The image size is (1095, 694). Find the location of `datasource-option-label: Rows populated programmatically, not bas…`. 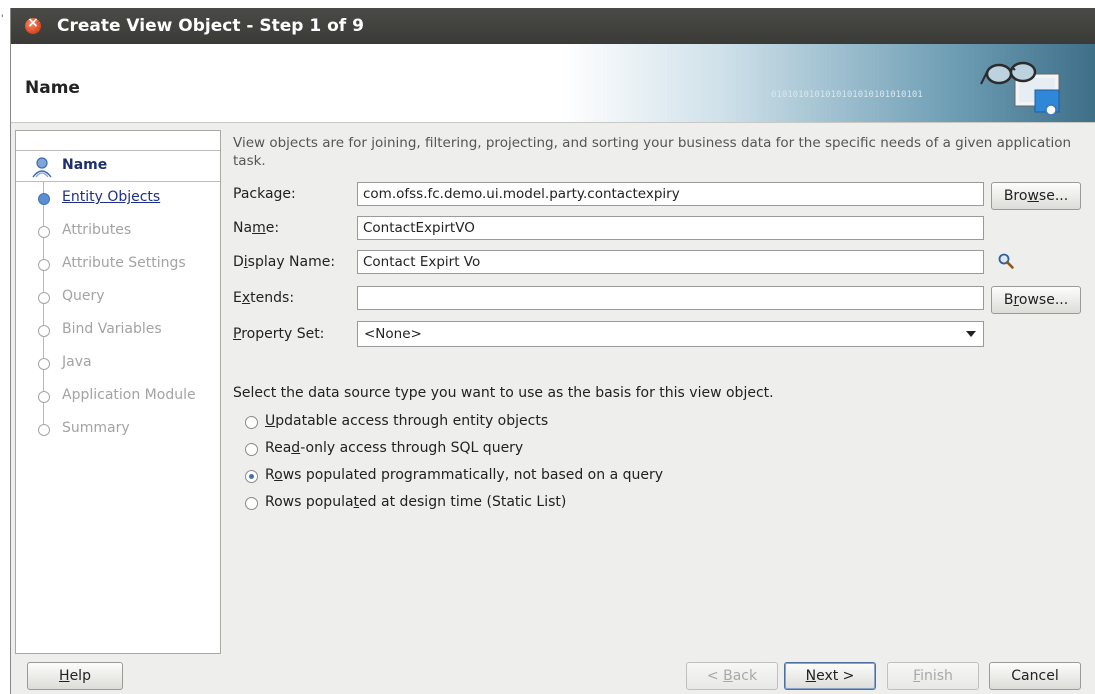

datasource-option-label: Rows populated programmatically, not bas… is located at coordinates (464, 475).